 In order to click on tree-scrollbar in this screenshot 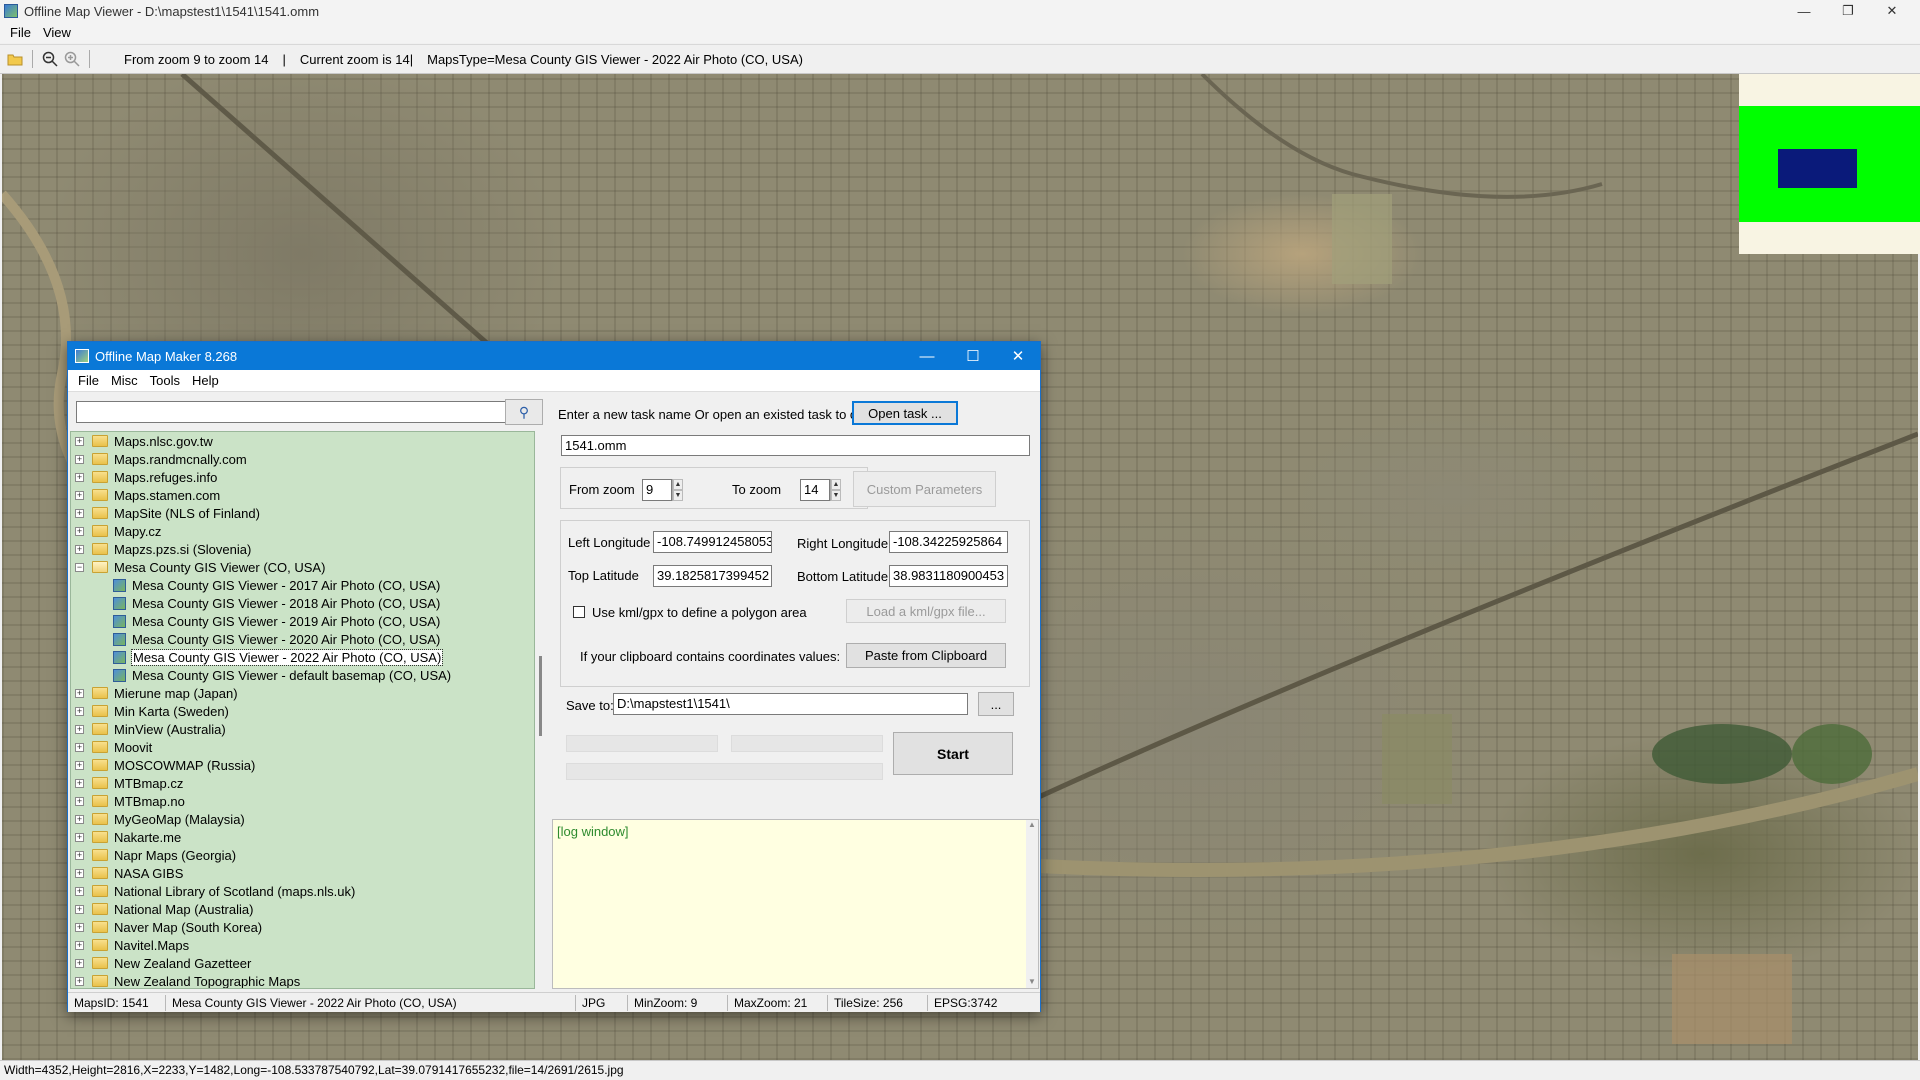, I will do `click(541, 710)`.